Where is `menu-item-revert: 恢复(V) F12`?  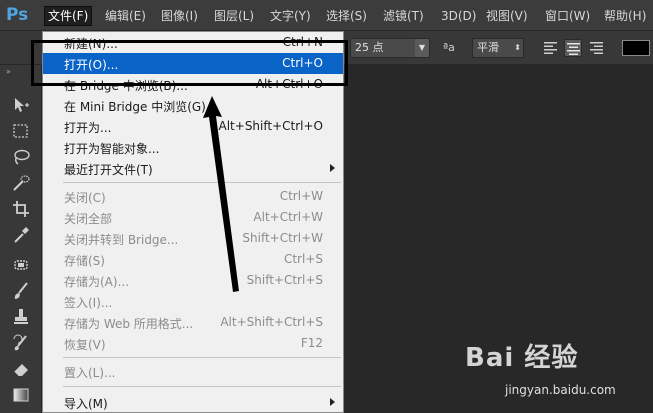
menu-item-revert: 恢复(V) F12 is located at coordinates (193, 343).